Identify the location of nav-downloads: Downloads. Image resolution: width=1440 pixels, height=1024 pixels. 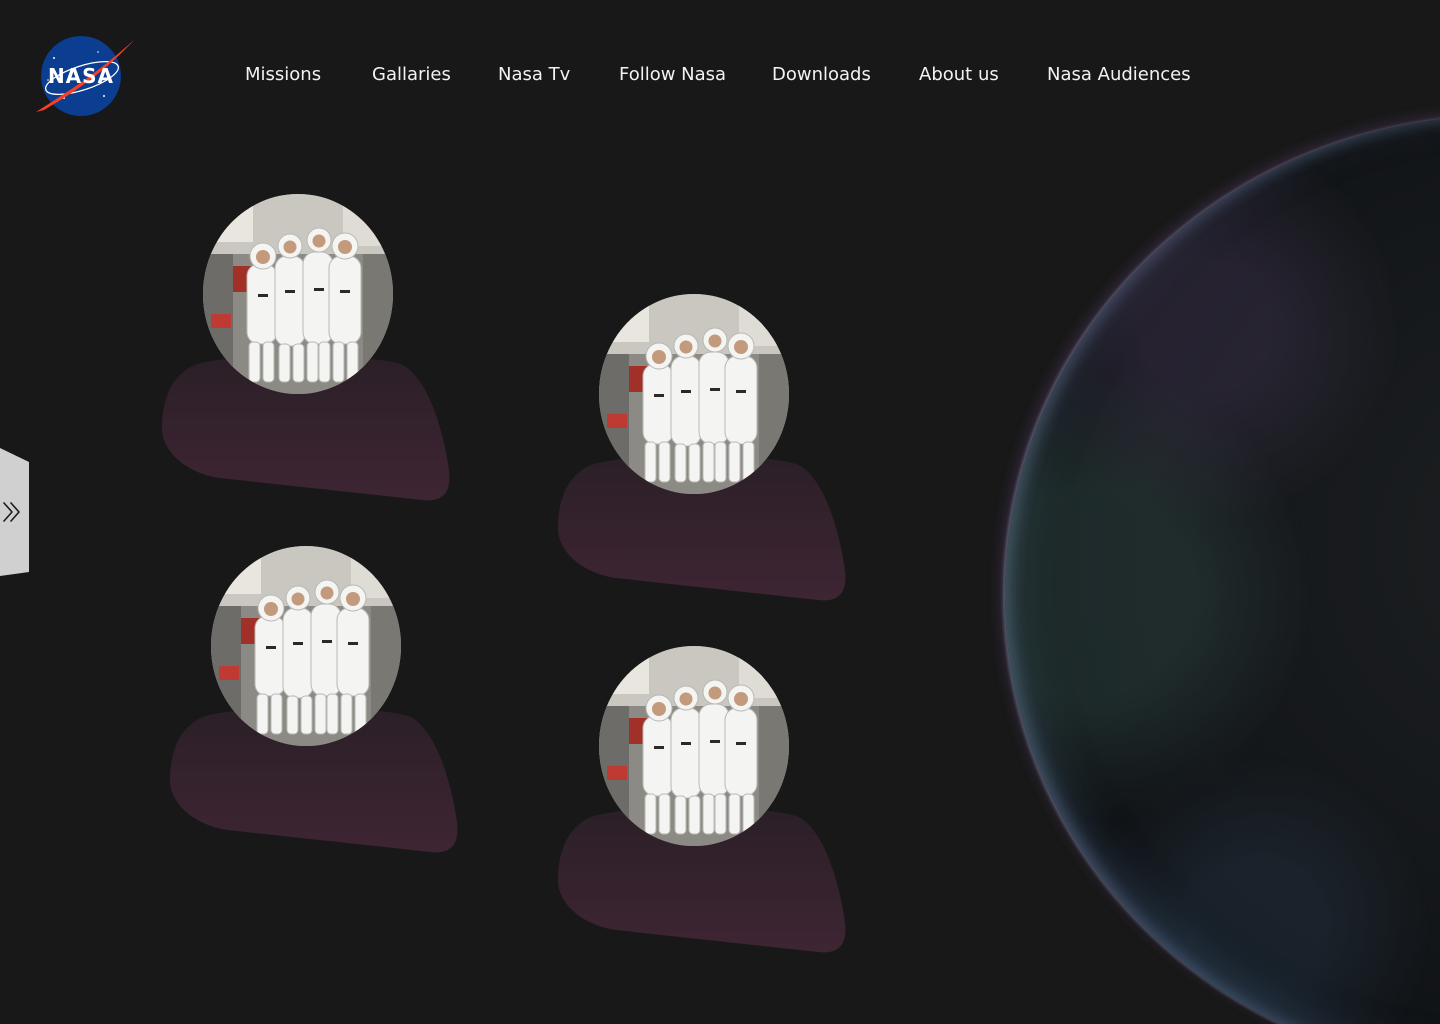
(821, 75).